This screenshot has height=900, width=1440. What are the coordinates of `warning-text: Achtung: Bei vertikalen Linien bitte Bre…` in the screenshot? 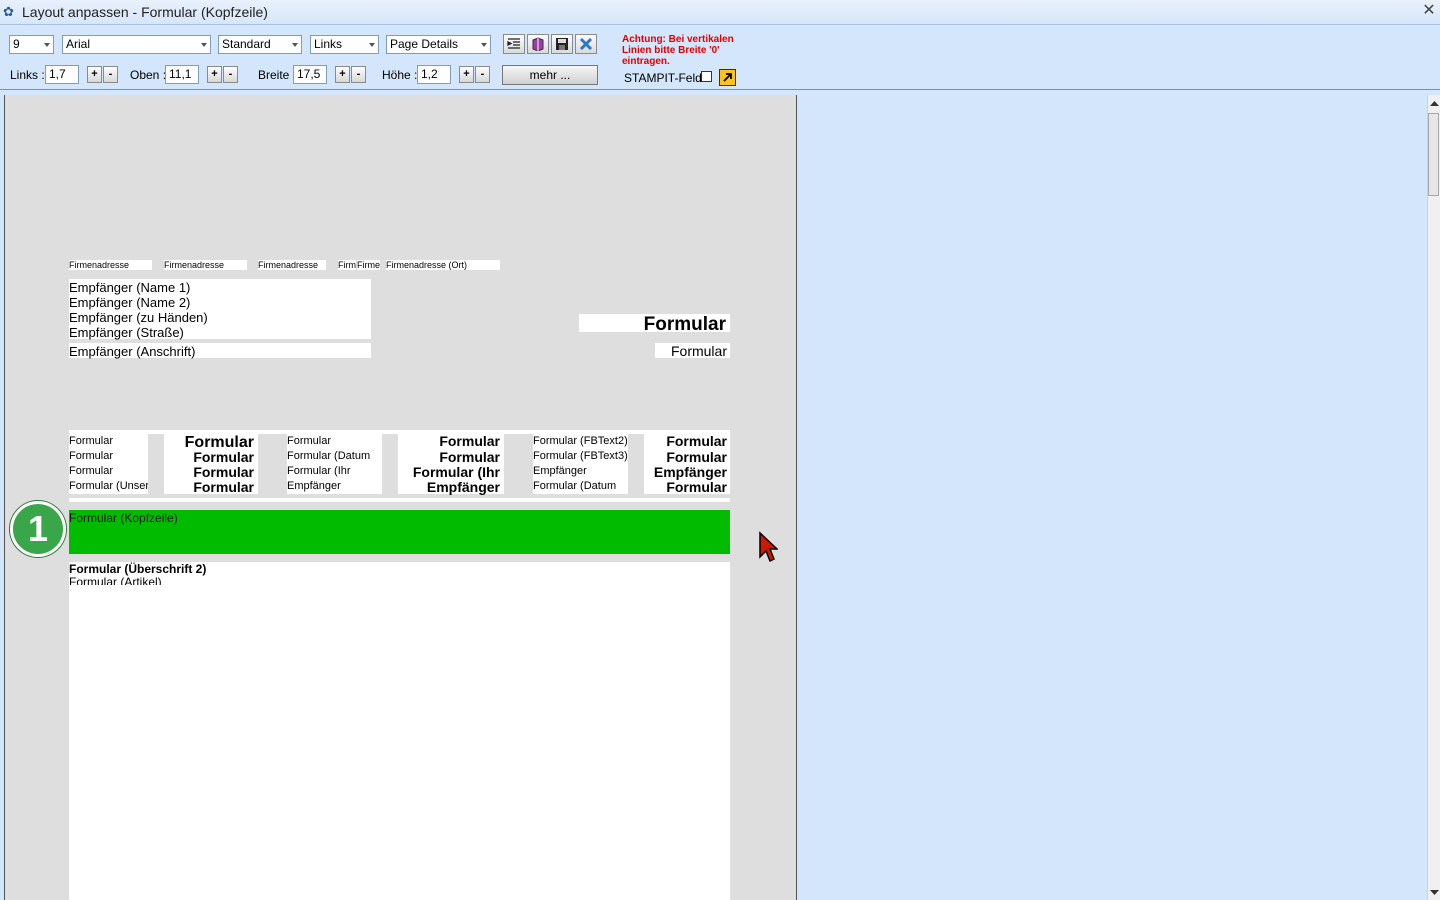 It's located at (678, 50).